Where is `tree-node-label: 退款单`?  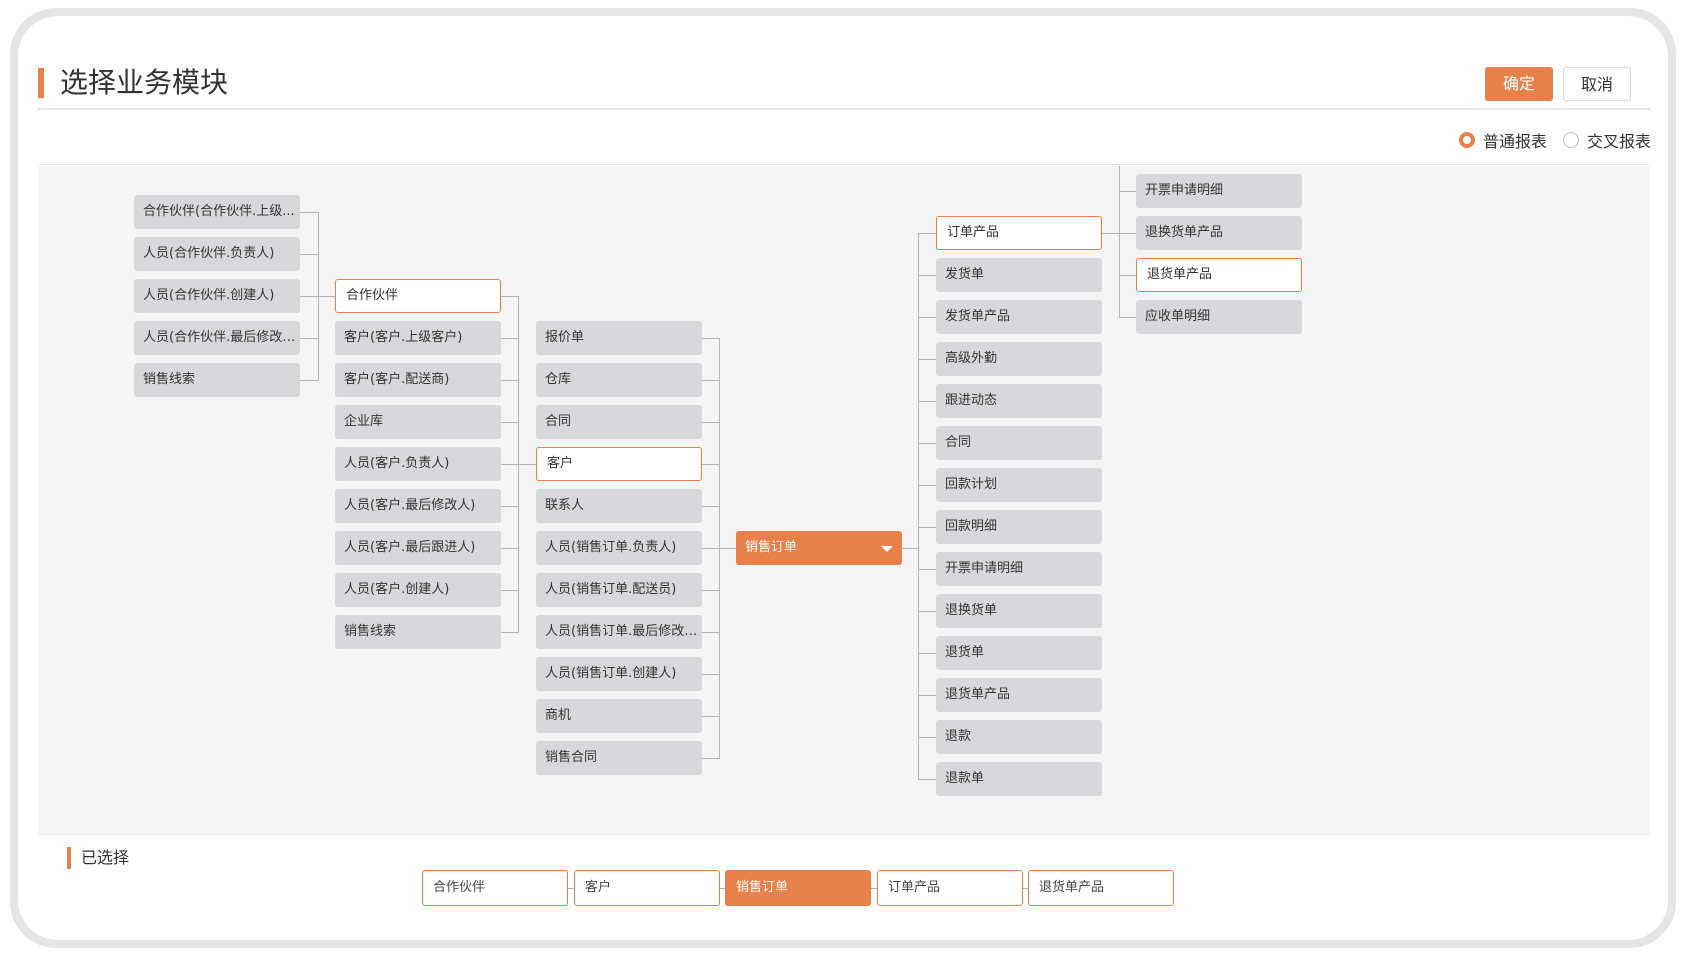 tree-node-label: 退款单 is located at coordinates (965, 778).